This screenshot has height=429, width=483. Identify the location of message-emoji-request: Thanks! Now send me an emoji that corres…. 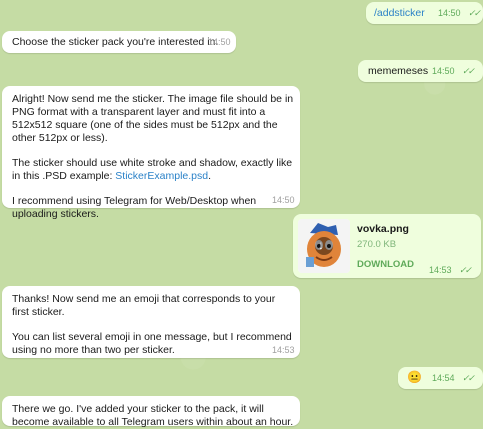
(151, 322).